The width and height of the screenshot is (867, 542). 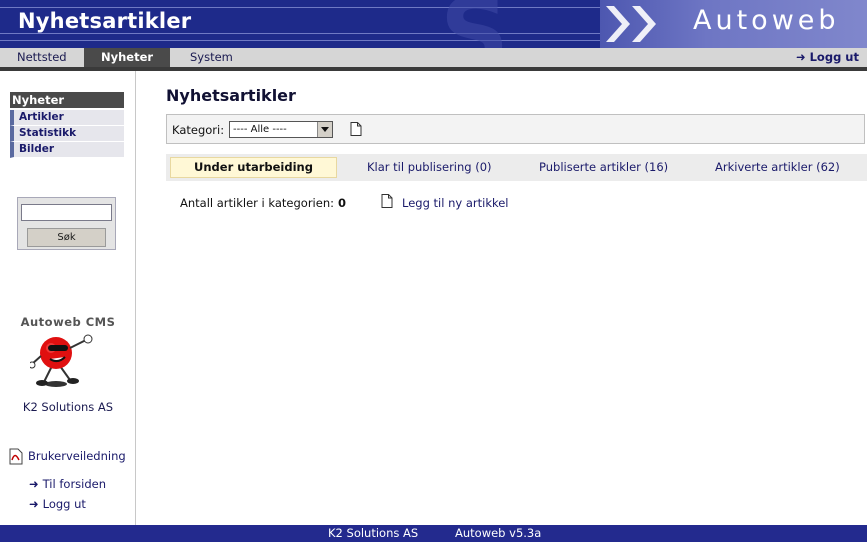 I want to click on search-button: Søk, so click(x=66, y=237).